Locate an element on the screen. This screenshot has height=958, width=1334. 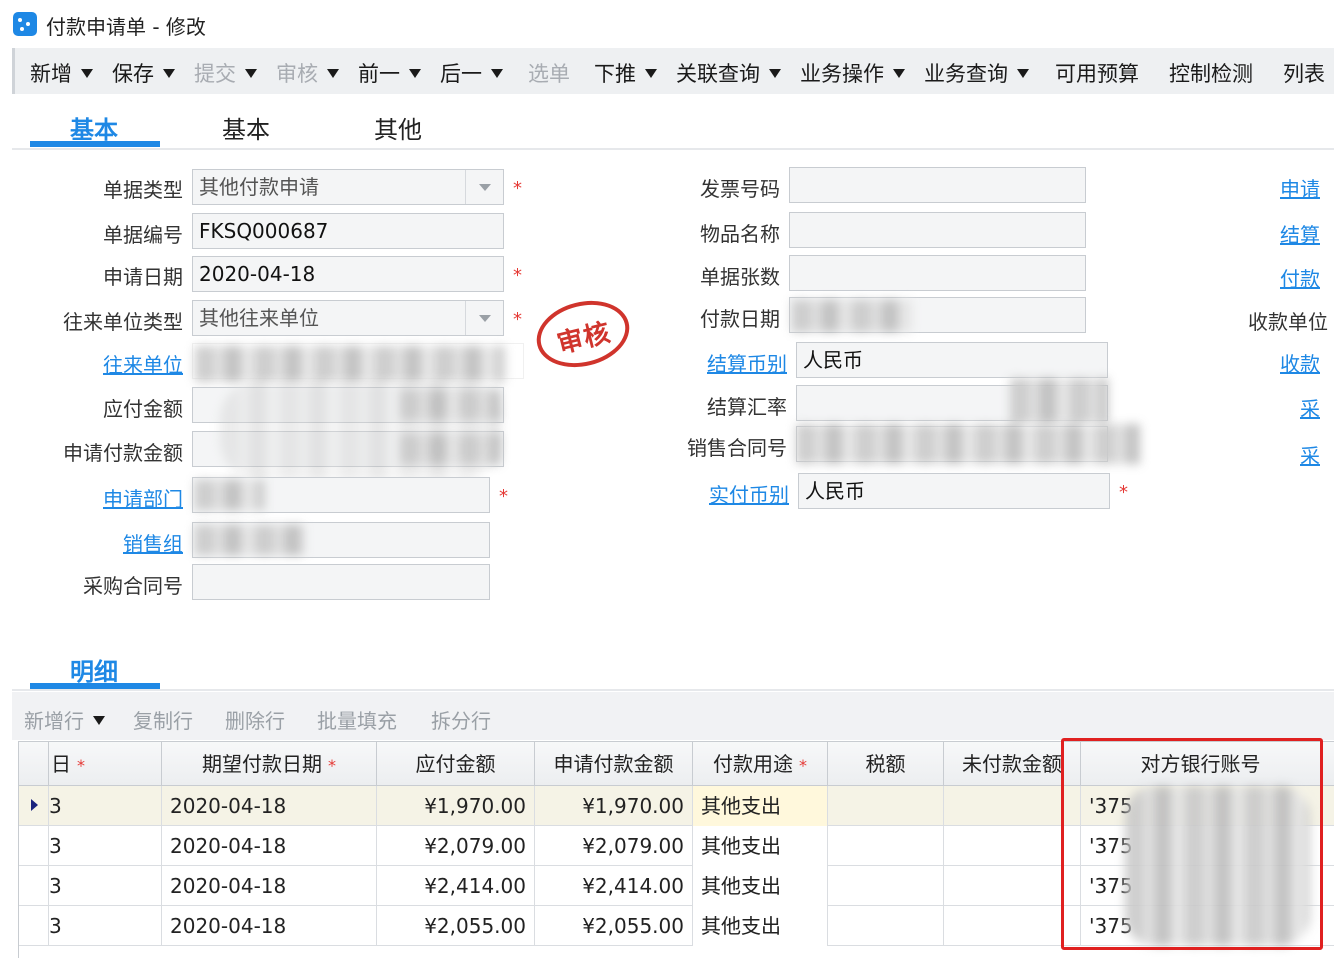
biz-operation-button: 业务操作 is located at coordinates (852, 73).